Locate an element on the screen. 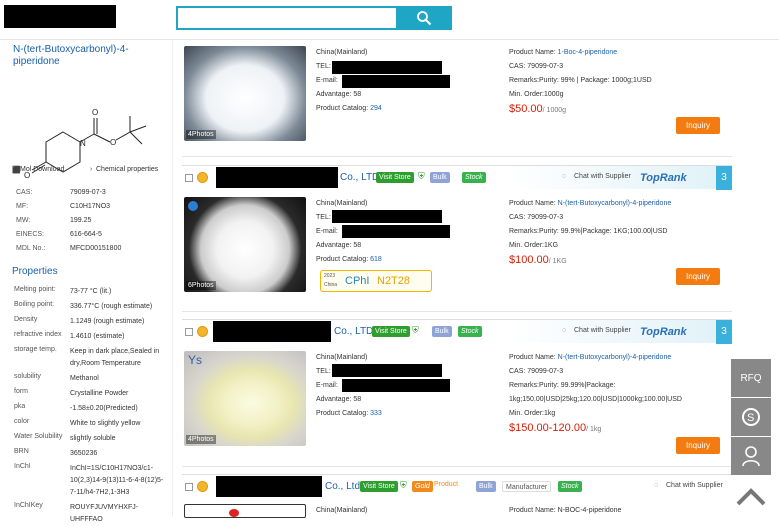 The width and height of the screenshot is (779, 526). property-label: color is located at coordinates (22, 421).